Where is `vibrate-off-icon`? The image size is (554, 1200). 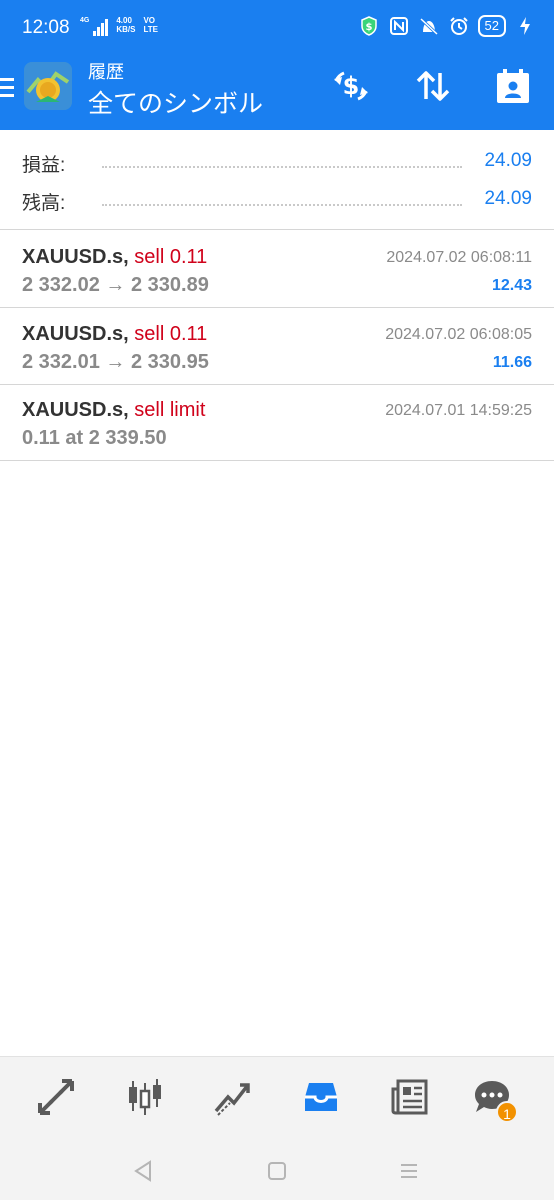 vibrate-off-icon is located at coordinates (429, 26).